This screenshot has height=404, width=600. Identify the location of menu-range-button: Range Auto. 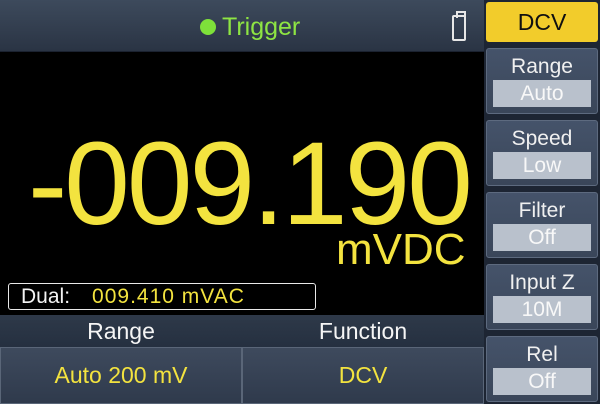
(542, 81).